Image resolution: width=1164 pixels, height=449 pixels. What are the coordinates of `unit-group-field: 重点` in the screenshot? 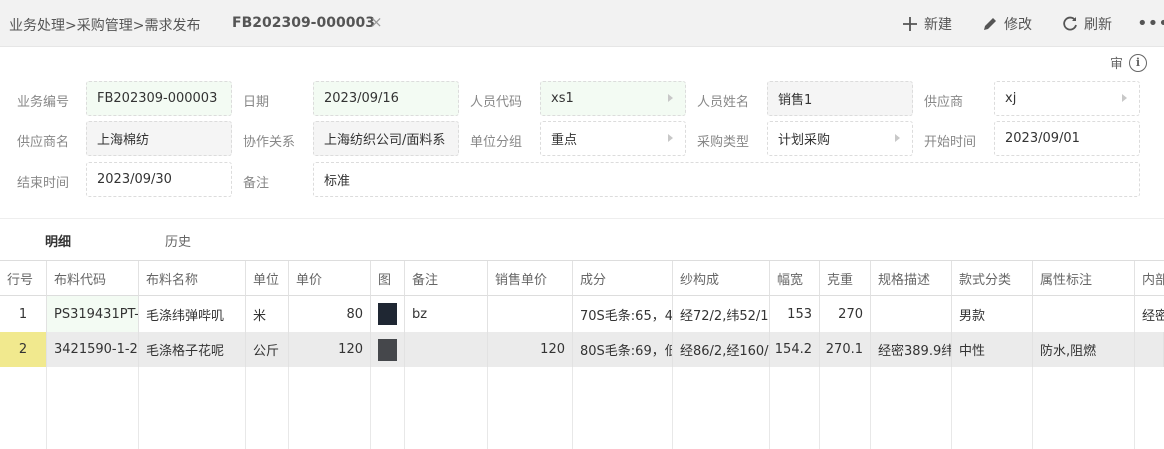 It's located at (613, 138).